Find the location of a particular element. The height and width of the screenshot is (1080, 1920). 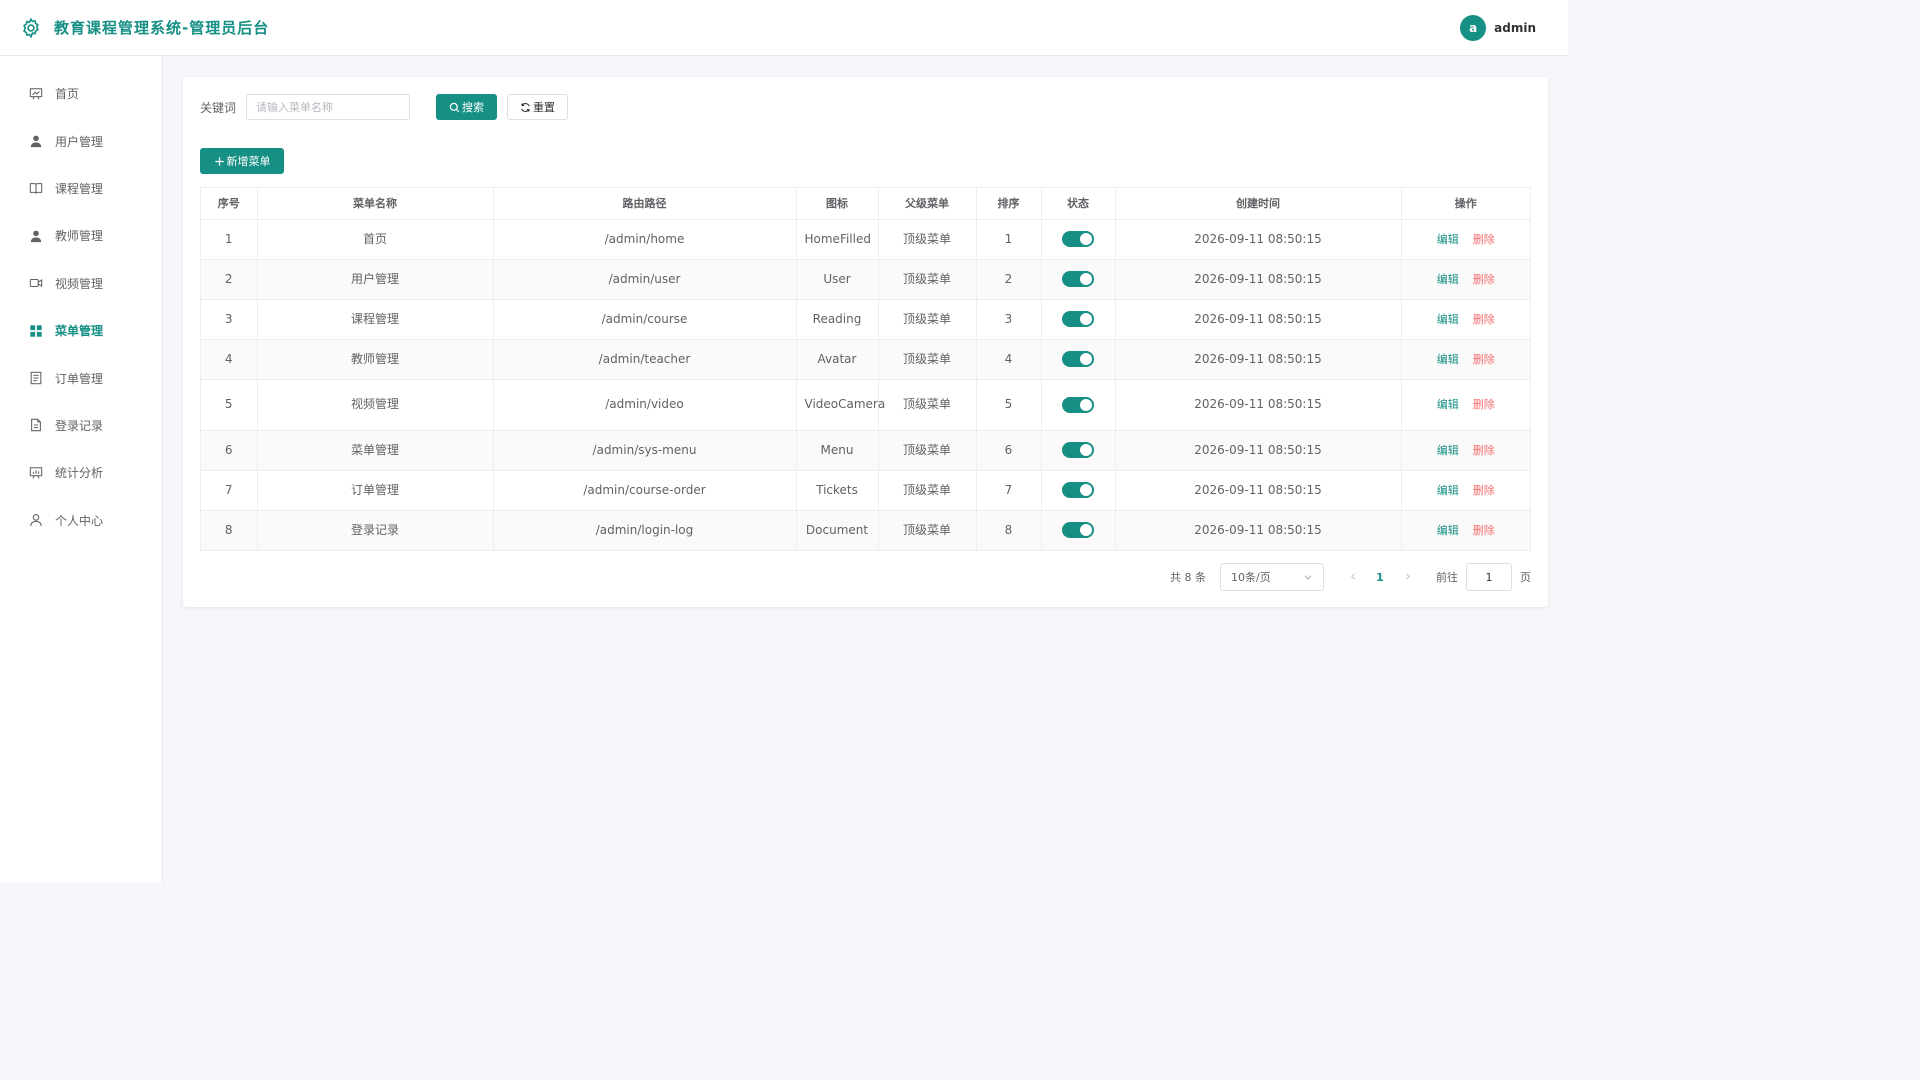

sidebar-item-users: 用户管理 is located at coordinates (81, 140).